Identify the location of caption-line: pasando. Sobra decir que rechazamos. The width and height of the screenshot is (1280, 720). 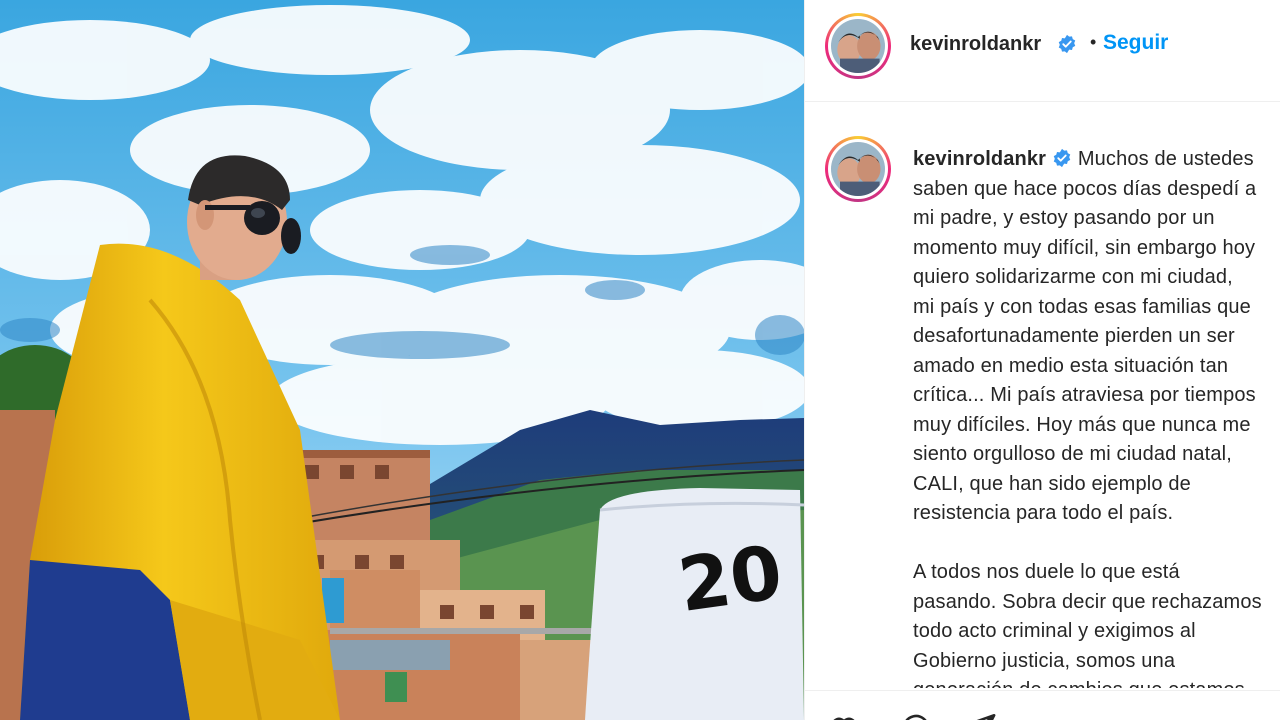
(1087, 601).